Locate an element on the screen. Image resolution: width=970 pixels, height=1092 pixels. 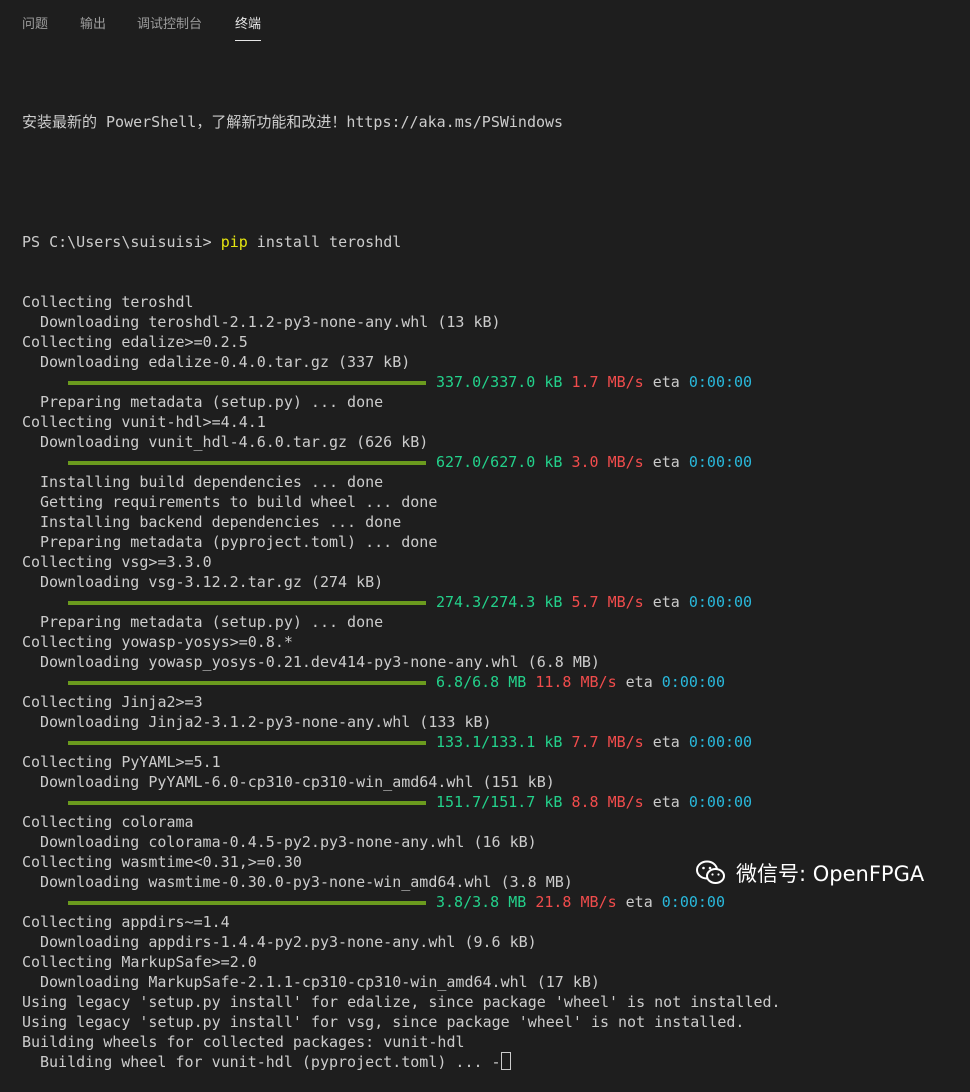
terminal-line: Installing backend dependencies ... done is located at coordinates (492, 522).